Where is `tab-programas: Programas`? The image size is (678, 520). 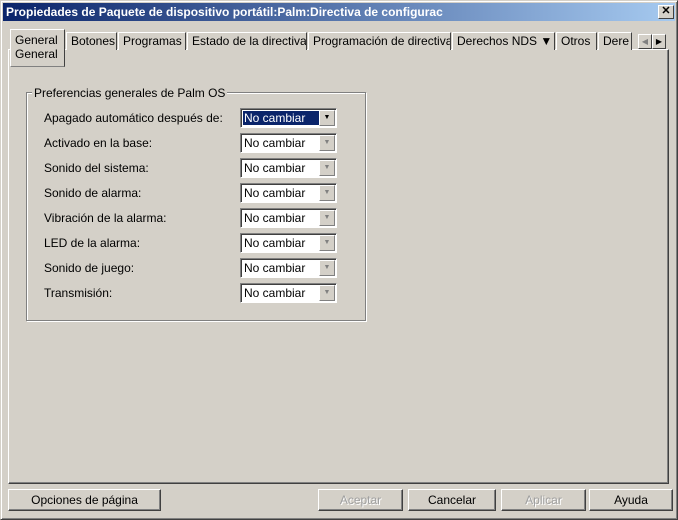 tab-programas: Programas is located at coordinates (152, 41).